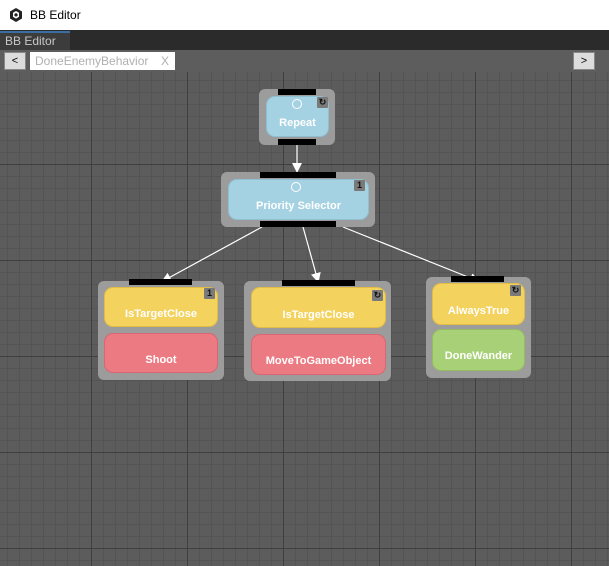 Image resolution: width=609 pixels, height=566 pixels. Describe the element at coordinates (297, 142) in the screenshot. I see `repeat-output-port` at that location.